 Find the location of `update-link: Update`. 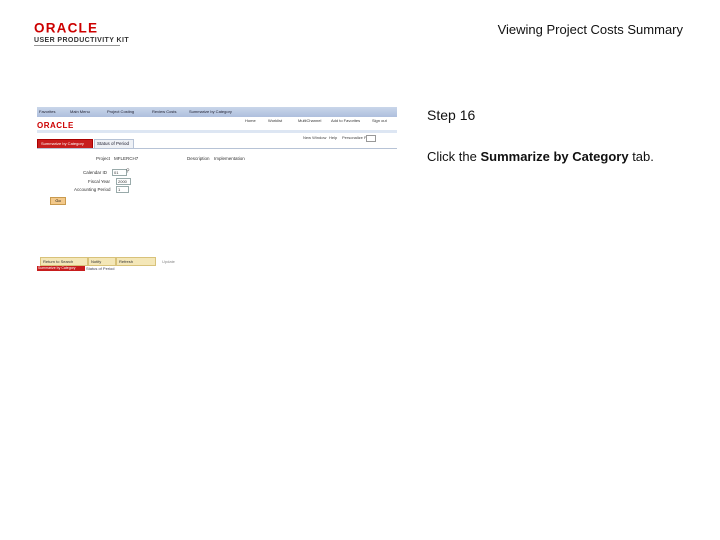

update-link: Update is located at coordinates (168, 261).